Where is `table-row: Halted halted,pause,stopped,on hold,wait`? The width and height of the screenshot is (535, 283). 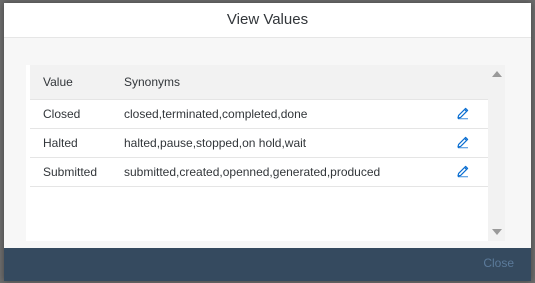 table-row: Halted halted,pause,stopped,on hold,wait is located at coordinates (259, 143).